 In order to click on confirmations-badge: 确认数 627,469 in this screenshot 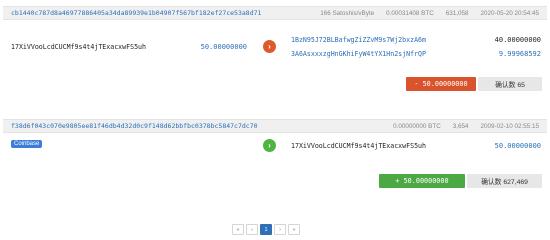, I will do `click(504, 181)`.